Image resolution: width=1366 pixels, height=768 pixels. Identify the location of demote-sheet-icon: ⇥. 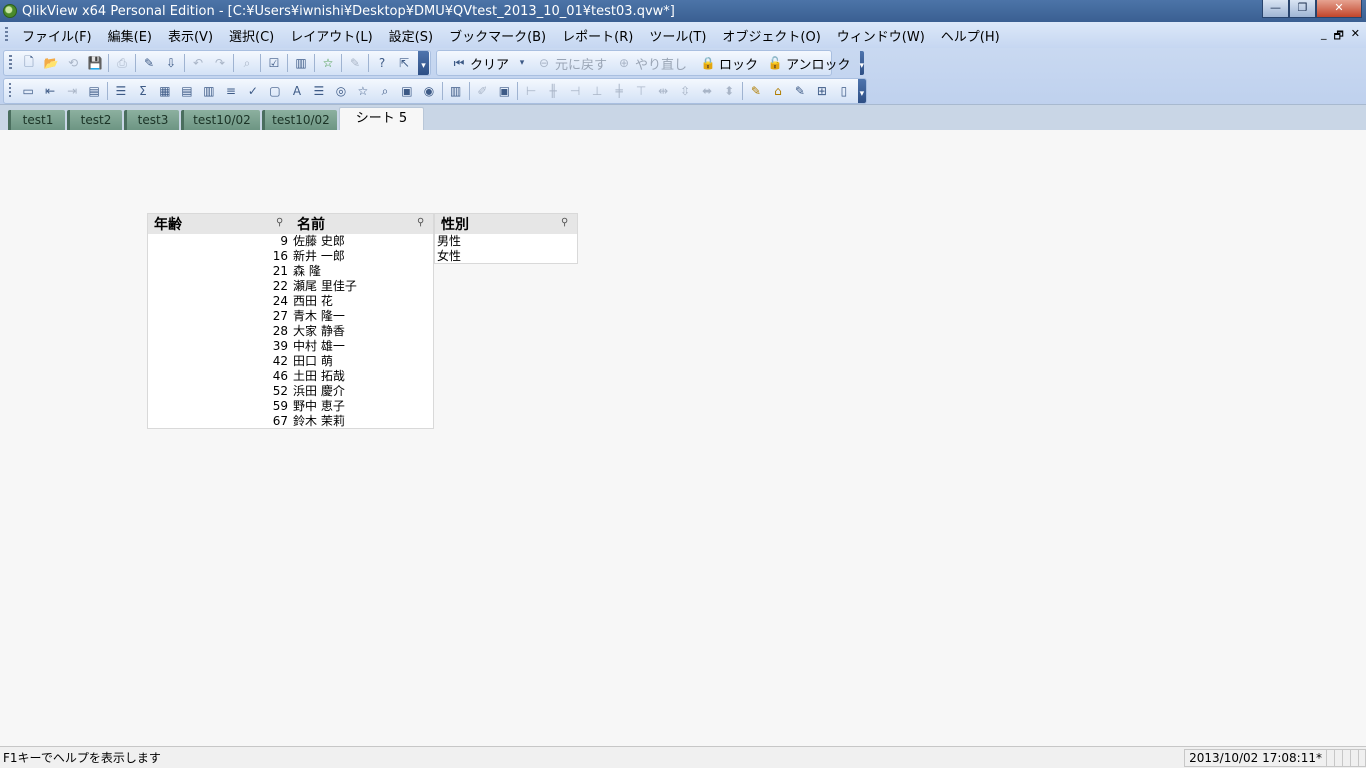
(72, 91).